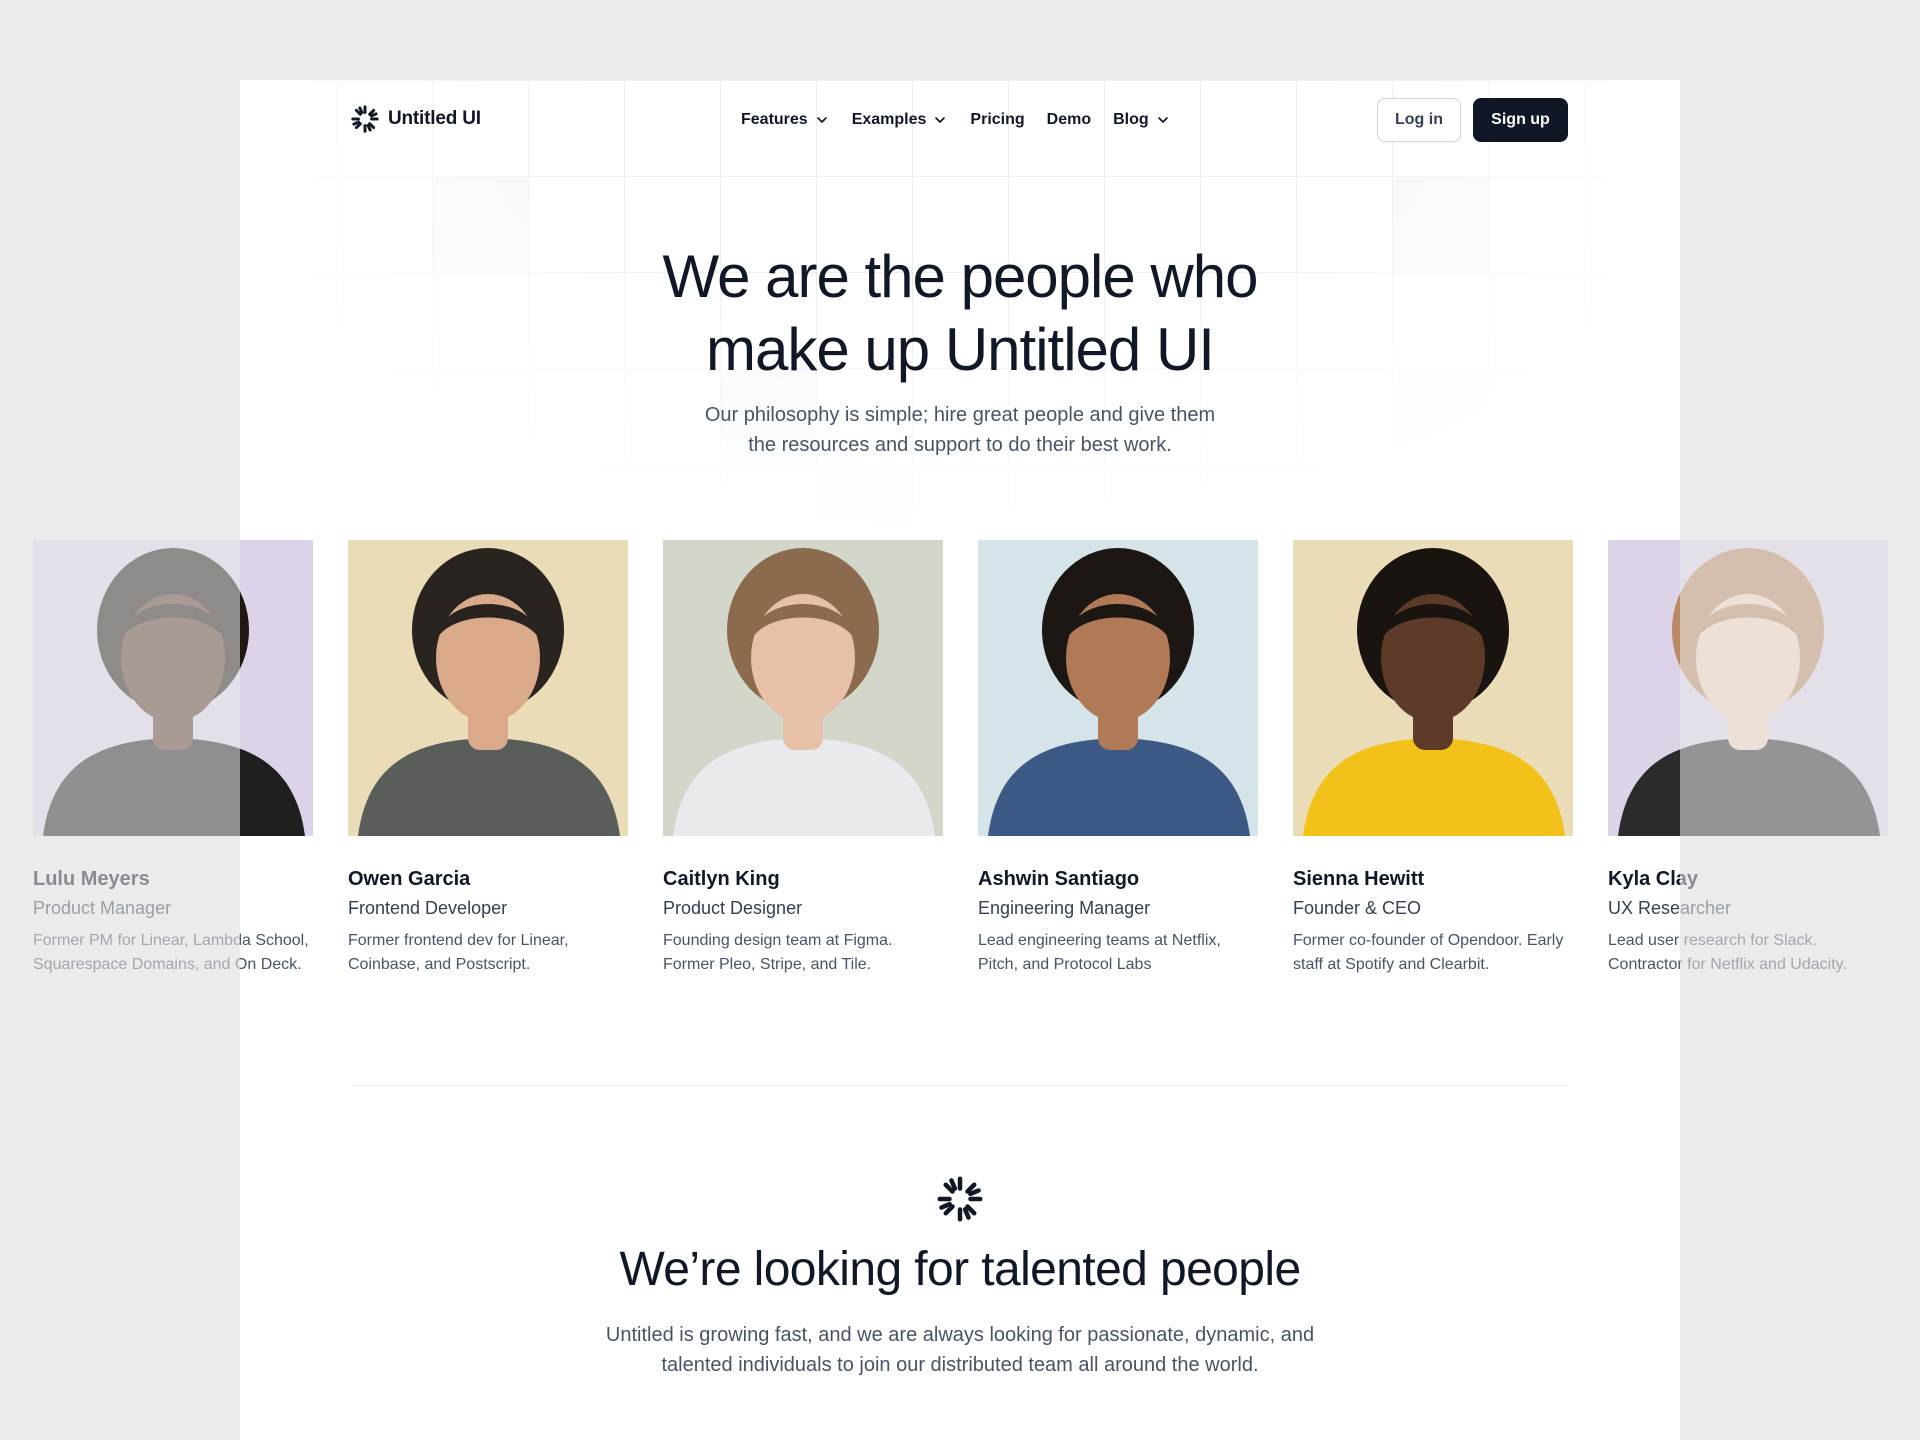  I want to click on nav-label: Features, so click(774, 119).